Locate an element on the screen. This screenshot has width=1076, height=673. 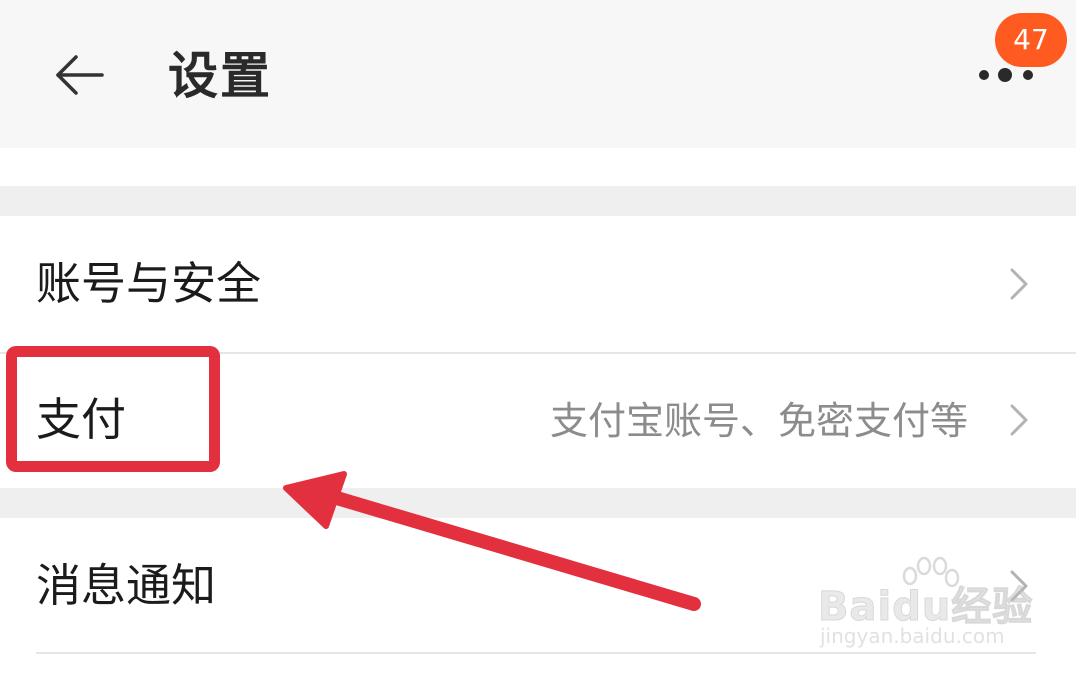
back-button is located at coordinates (80, 75).